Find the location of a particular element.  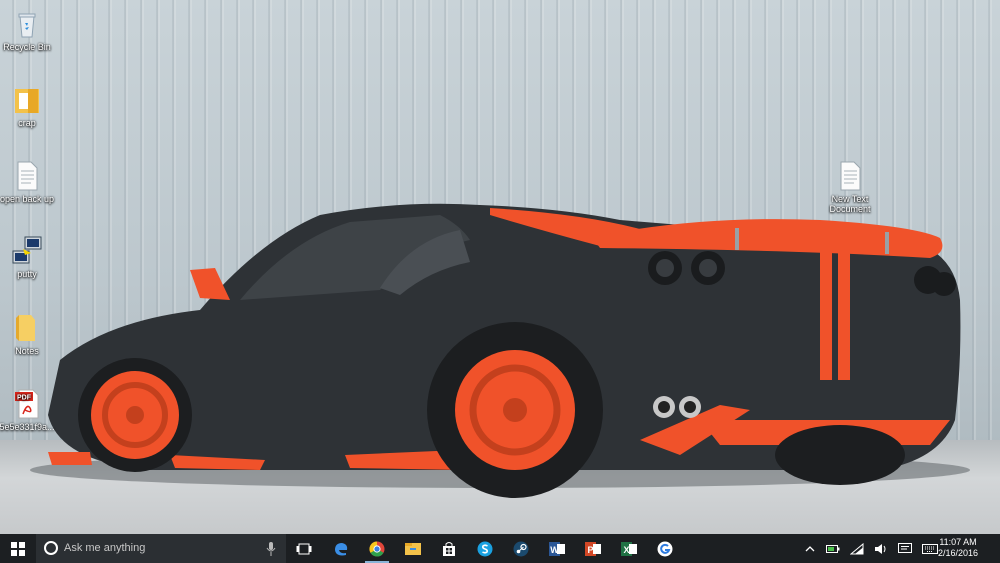

desktop-icon-open-back-up: open back up is located at coordinates (29, 182).